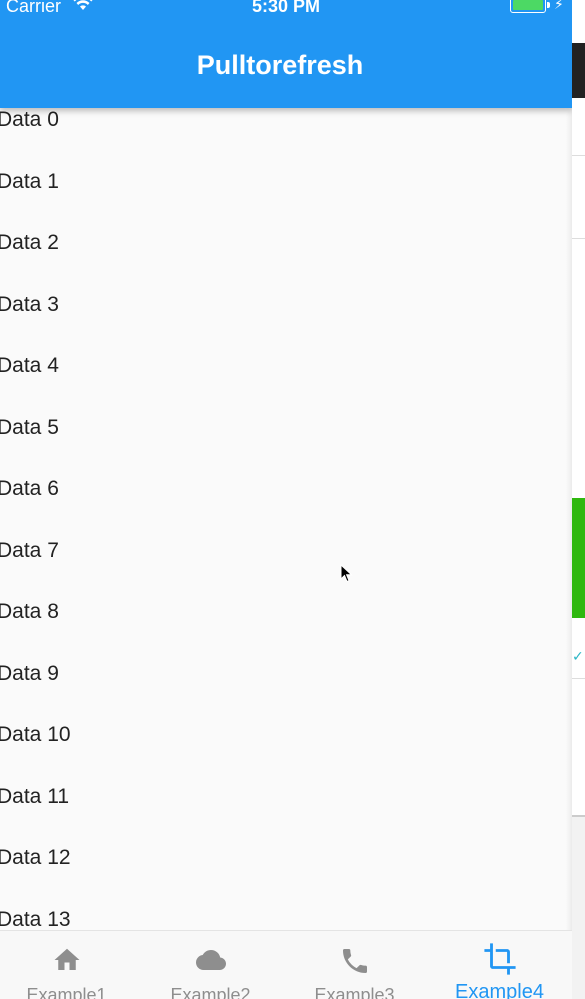  Describe the element at coordinates (578, 656) in the screenshot. I see `check-icon: ✓` at that location.